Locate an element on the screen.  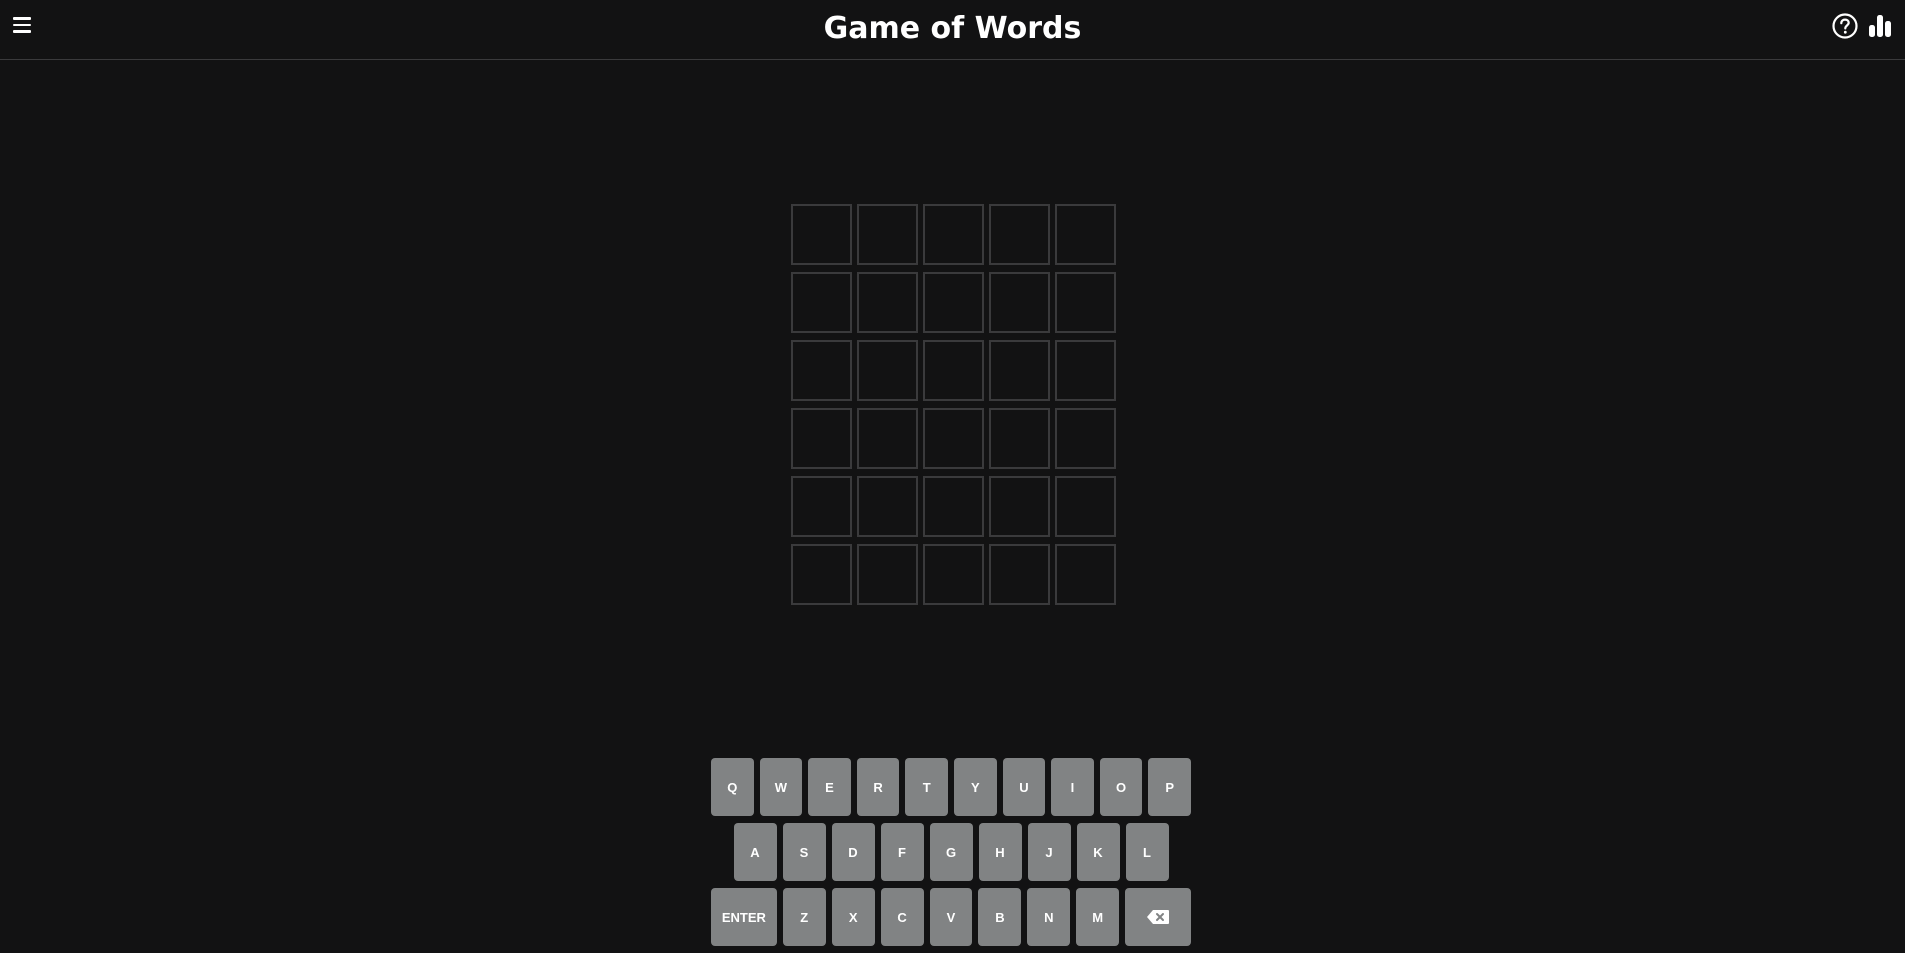
key-c: C is located at coordinates (902, 917).